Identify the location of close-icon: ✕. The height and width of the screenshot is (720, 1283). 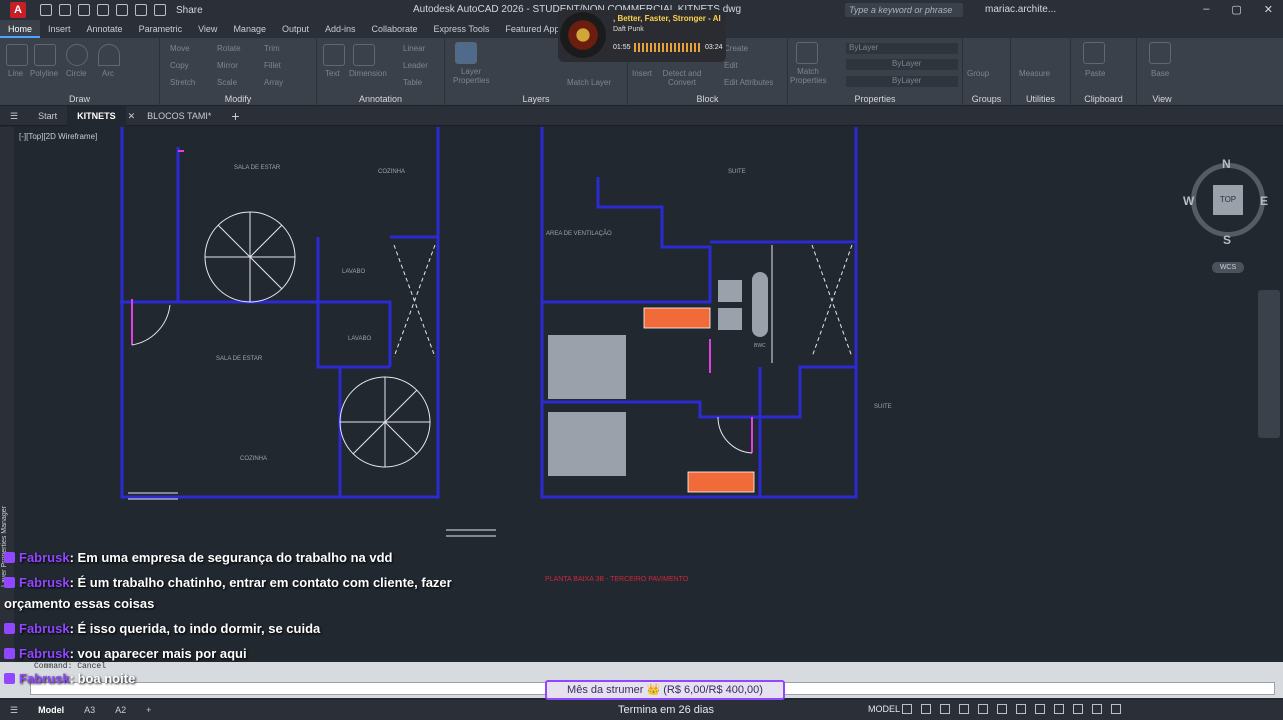
(1268, 9).